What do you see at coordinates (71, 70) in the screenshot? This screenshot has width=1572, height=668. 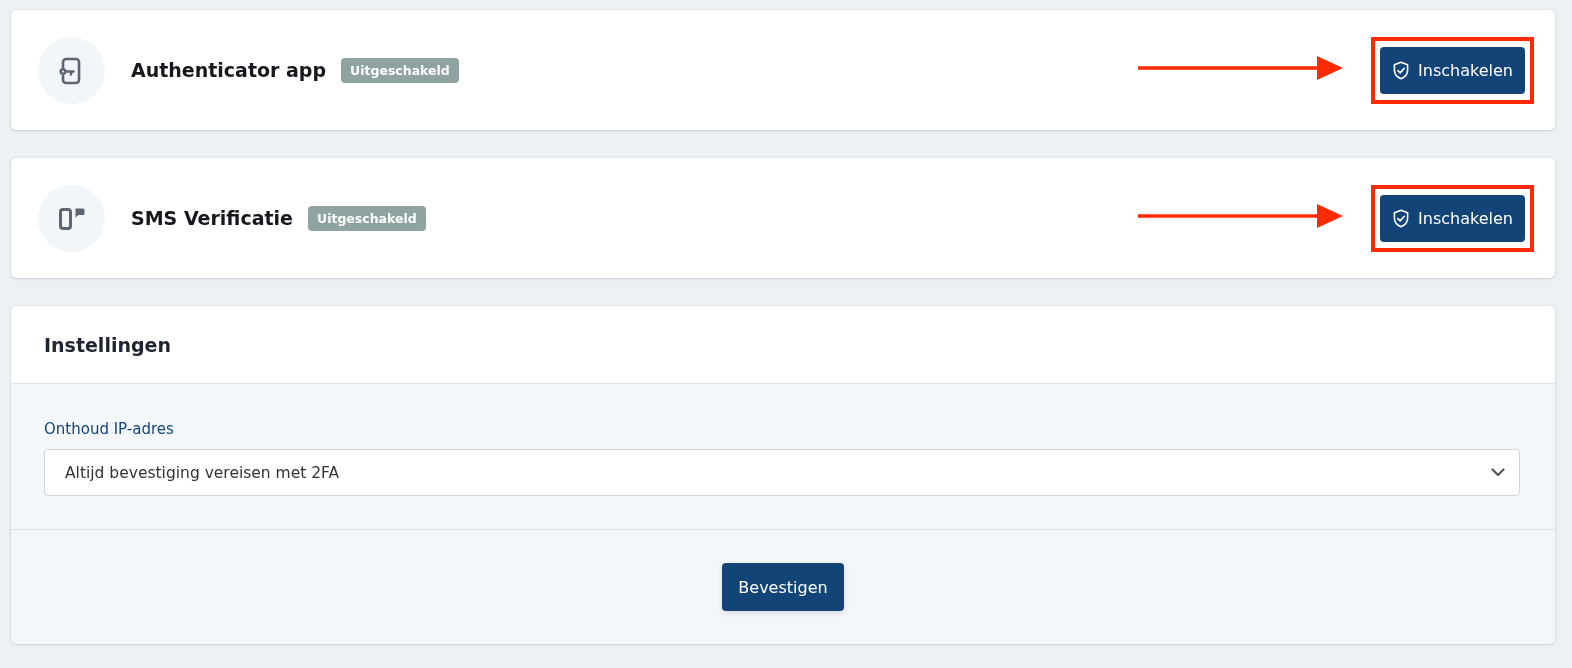 I see `phone-key-icon` at bounding box center [71, 70].